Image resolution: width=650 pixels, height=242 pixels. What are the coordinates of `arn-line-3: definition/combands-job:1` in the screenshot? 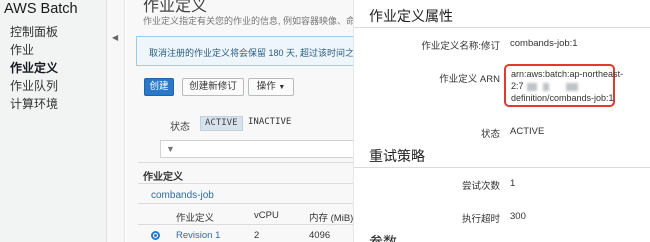 It's located at (562, 98).